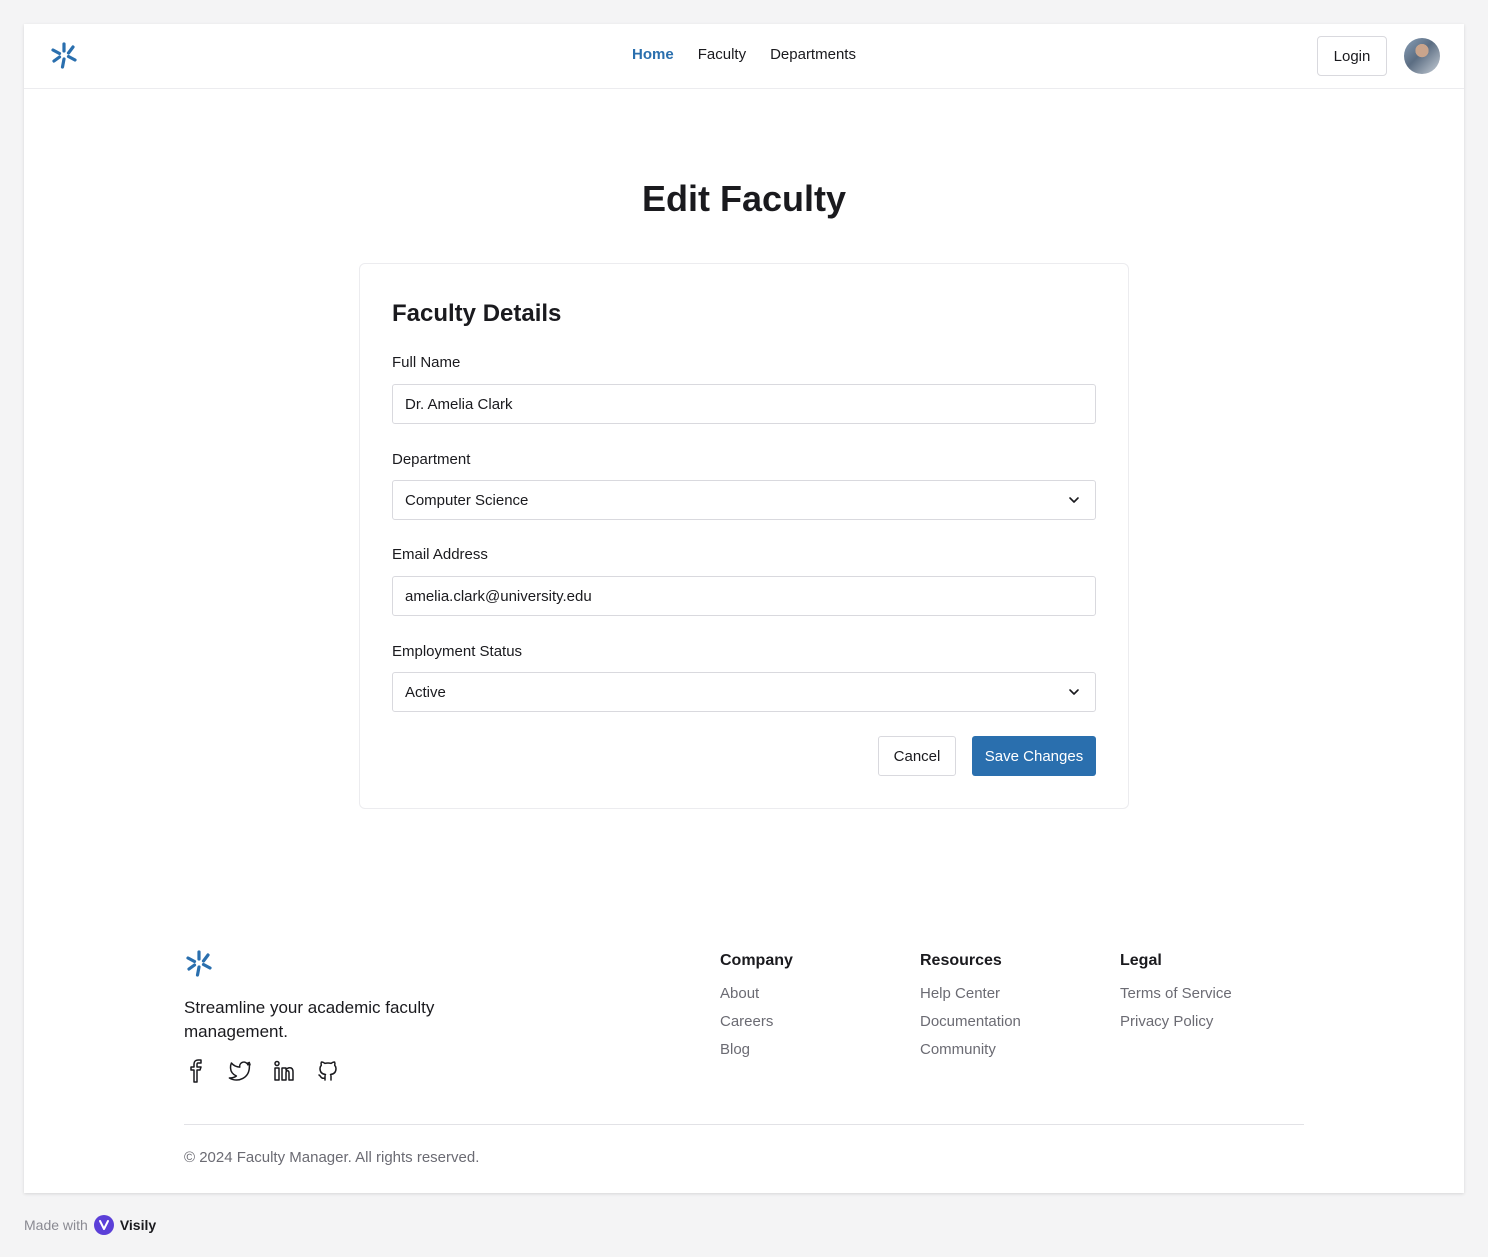 The width and height of the screenshot is (1488, 1257). I want to click on footer-column-title: Resources, so click(961, 960).